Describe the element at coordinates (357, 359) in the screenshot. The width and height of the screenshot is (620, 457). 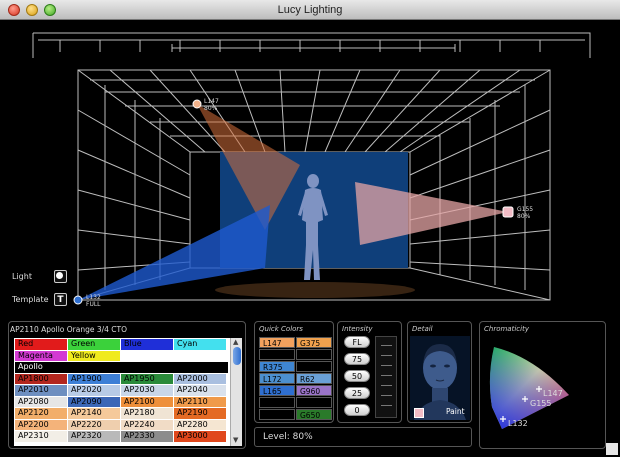
I see `intensity-preset-button: 75` at that location.